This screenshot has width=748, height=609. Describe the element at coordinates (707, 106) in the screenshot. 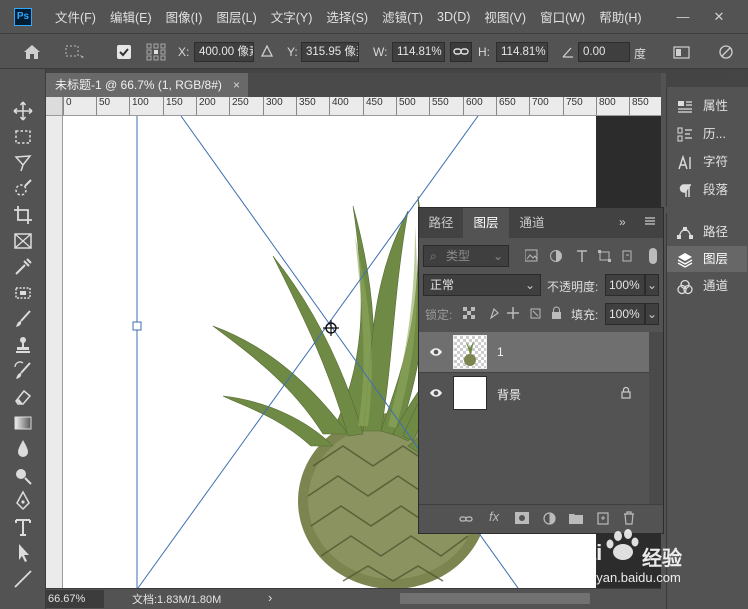

I see `dock-properties: 属性` at that location.